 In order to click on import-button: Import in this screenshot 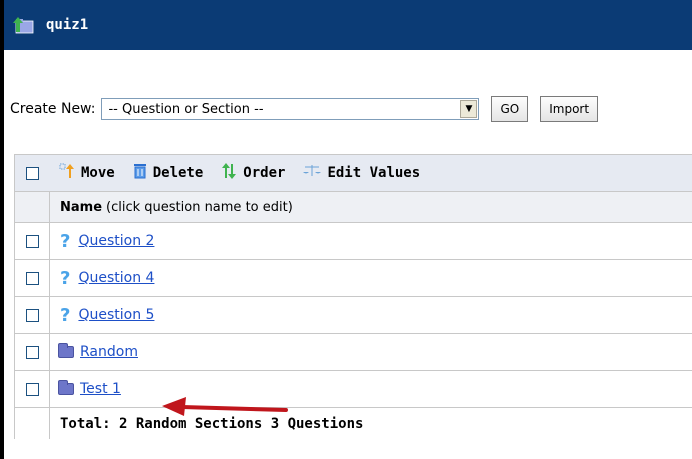, I will do `click(569, 109)`.